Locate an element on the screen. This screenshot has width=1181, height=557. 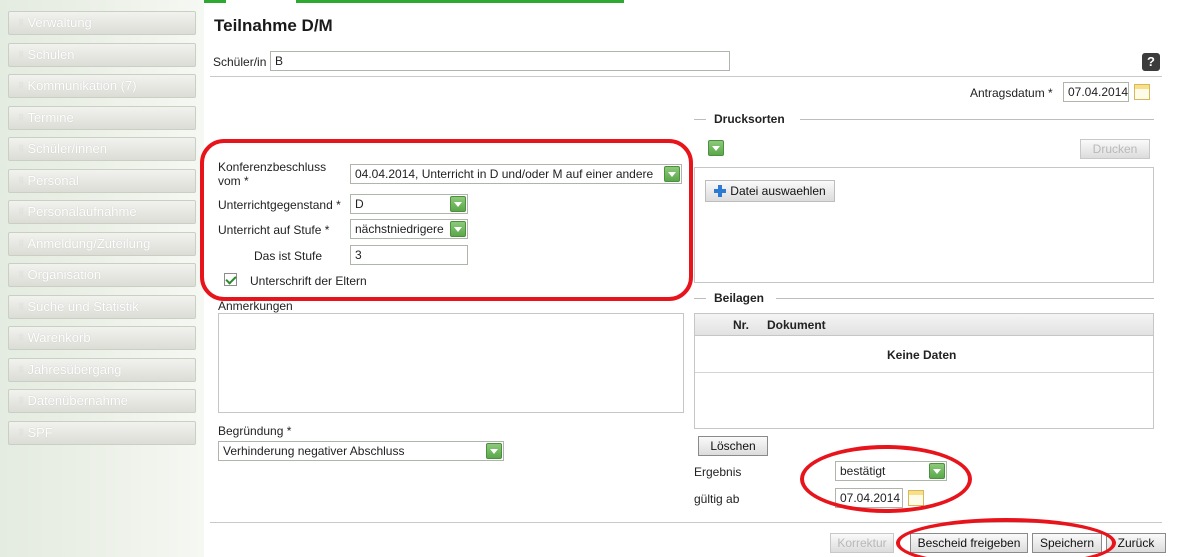
empty-table-text: Keine Daten is located at coordinates (922, 355).